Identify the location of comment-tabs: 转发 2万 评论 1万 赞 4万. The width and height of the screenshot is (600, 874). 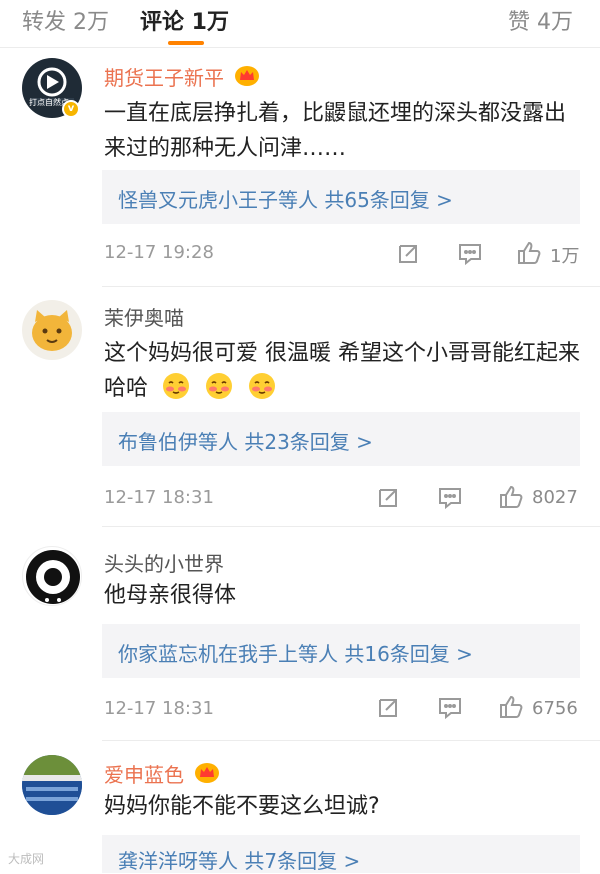
(300, 24).